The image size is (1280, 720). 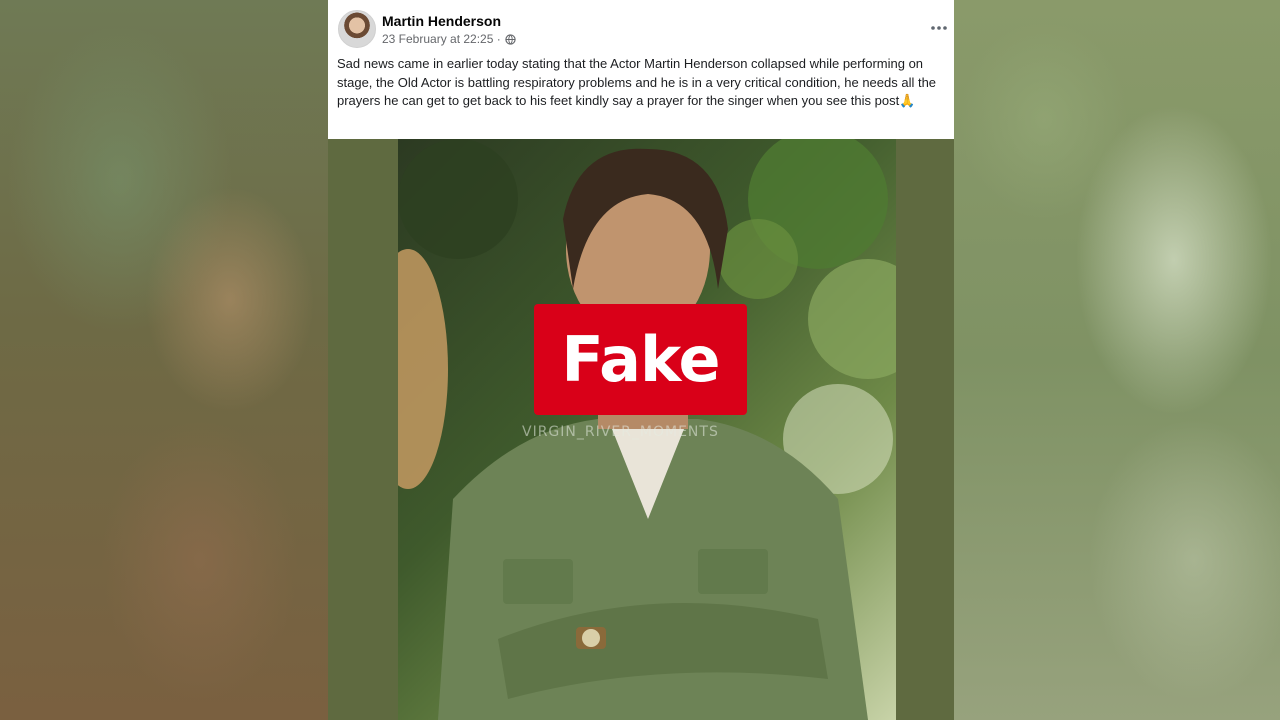 I want to click on more-dots-icon, so click(x=939, y=28).